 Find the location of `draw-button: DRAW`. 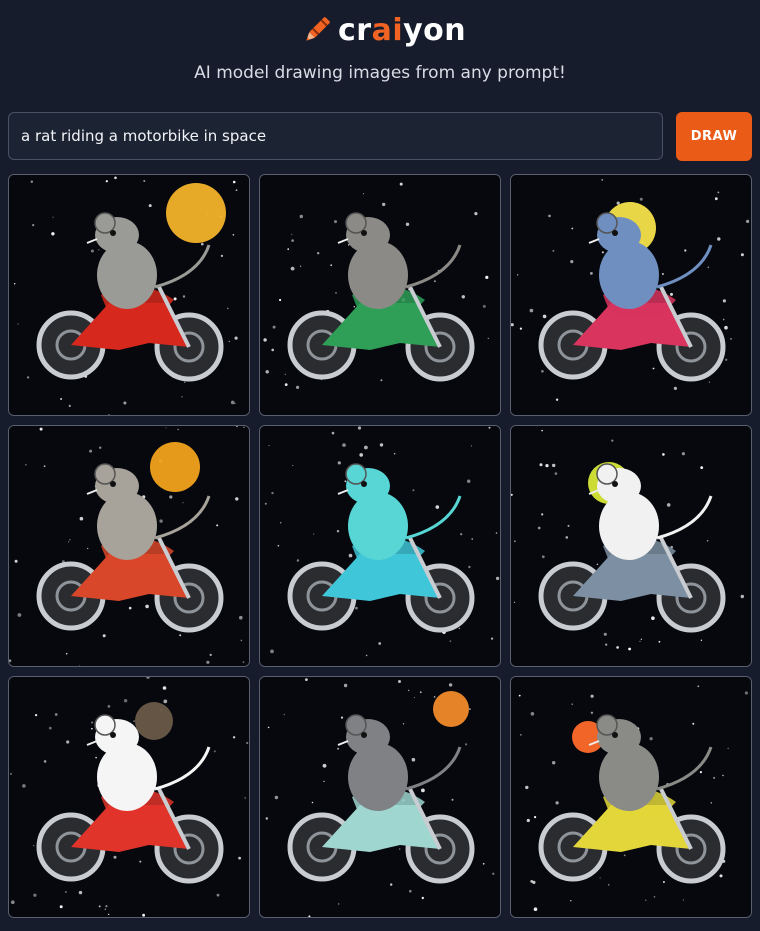

draw-button: DRAW is located at coordinates (714, 136).